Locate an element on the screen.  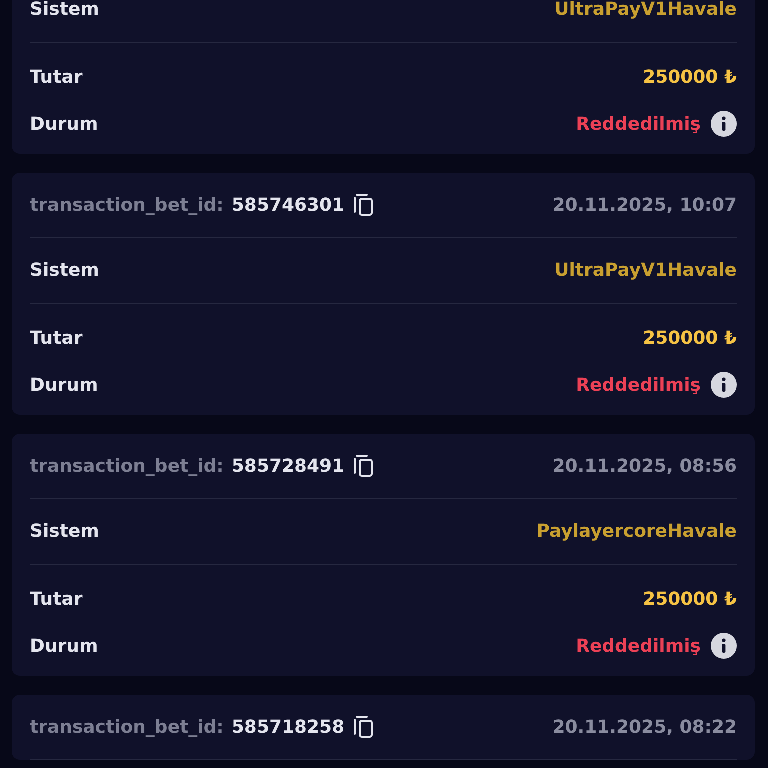
transaction-date: 20.11.2025, 08:22 is located at coordinates (644, 727).